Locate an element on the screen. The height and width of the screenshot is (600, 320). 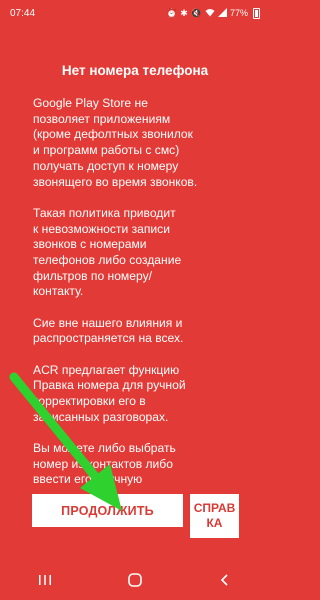
wifi-icon is located at coordinates (210, 13).